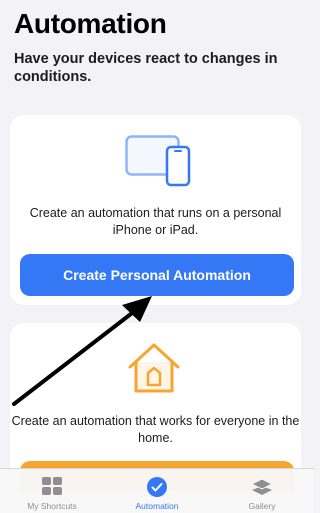 Image resolution: width=320 pixels, height=513 pixels. I want to click on tab-label: My Shortcuts, so click(52, 506).